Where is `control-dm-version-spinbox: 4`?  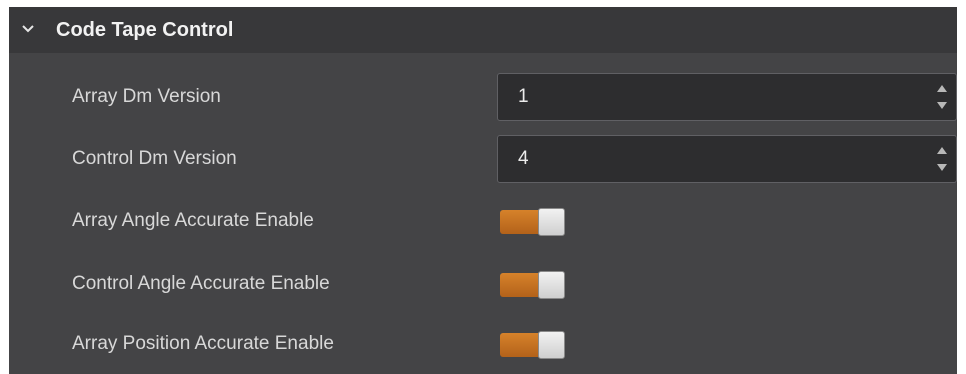
control-dm-version-spinbox: 4 is located at coordinates (727, 159).